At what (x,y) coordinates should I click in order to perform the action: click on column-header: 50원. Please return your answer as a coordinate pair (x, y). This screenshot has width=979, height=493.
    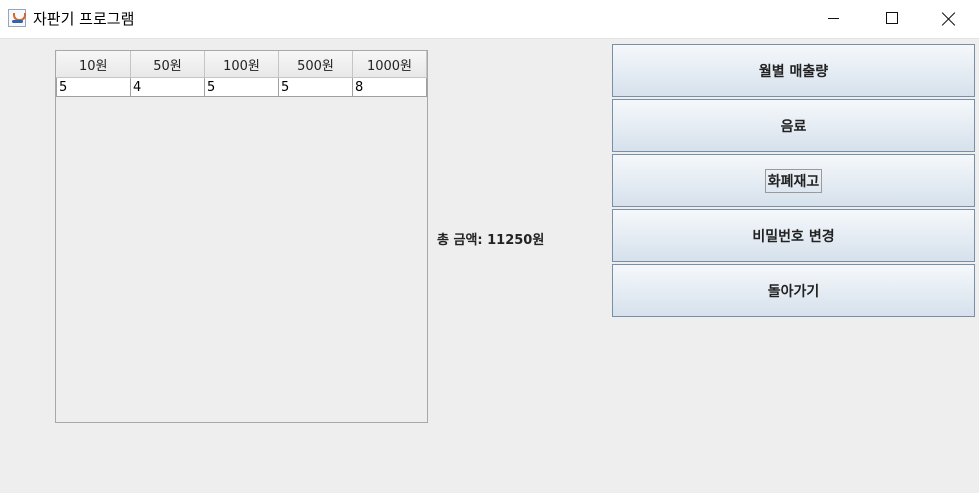
    Looking at the image, I should click on (167, 64).